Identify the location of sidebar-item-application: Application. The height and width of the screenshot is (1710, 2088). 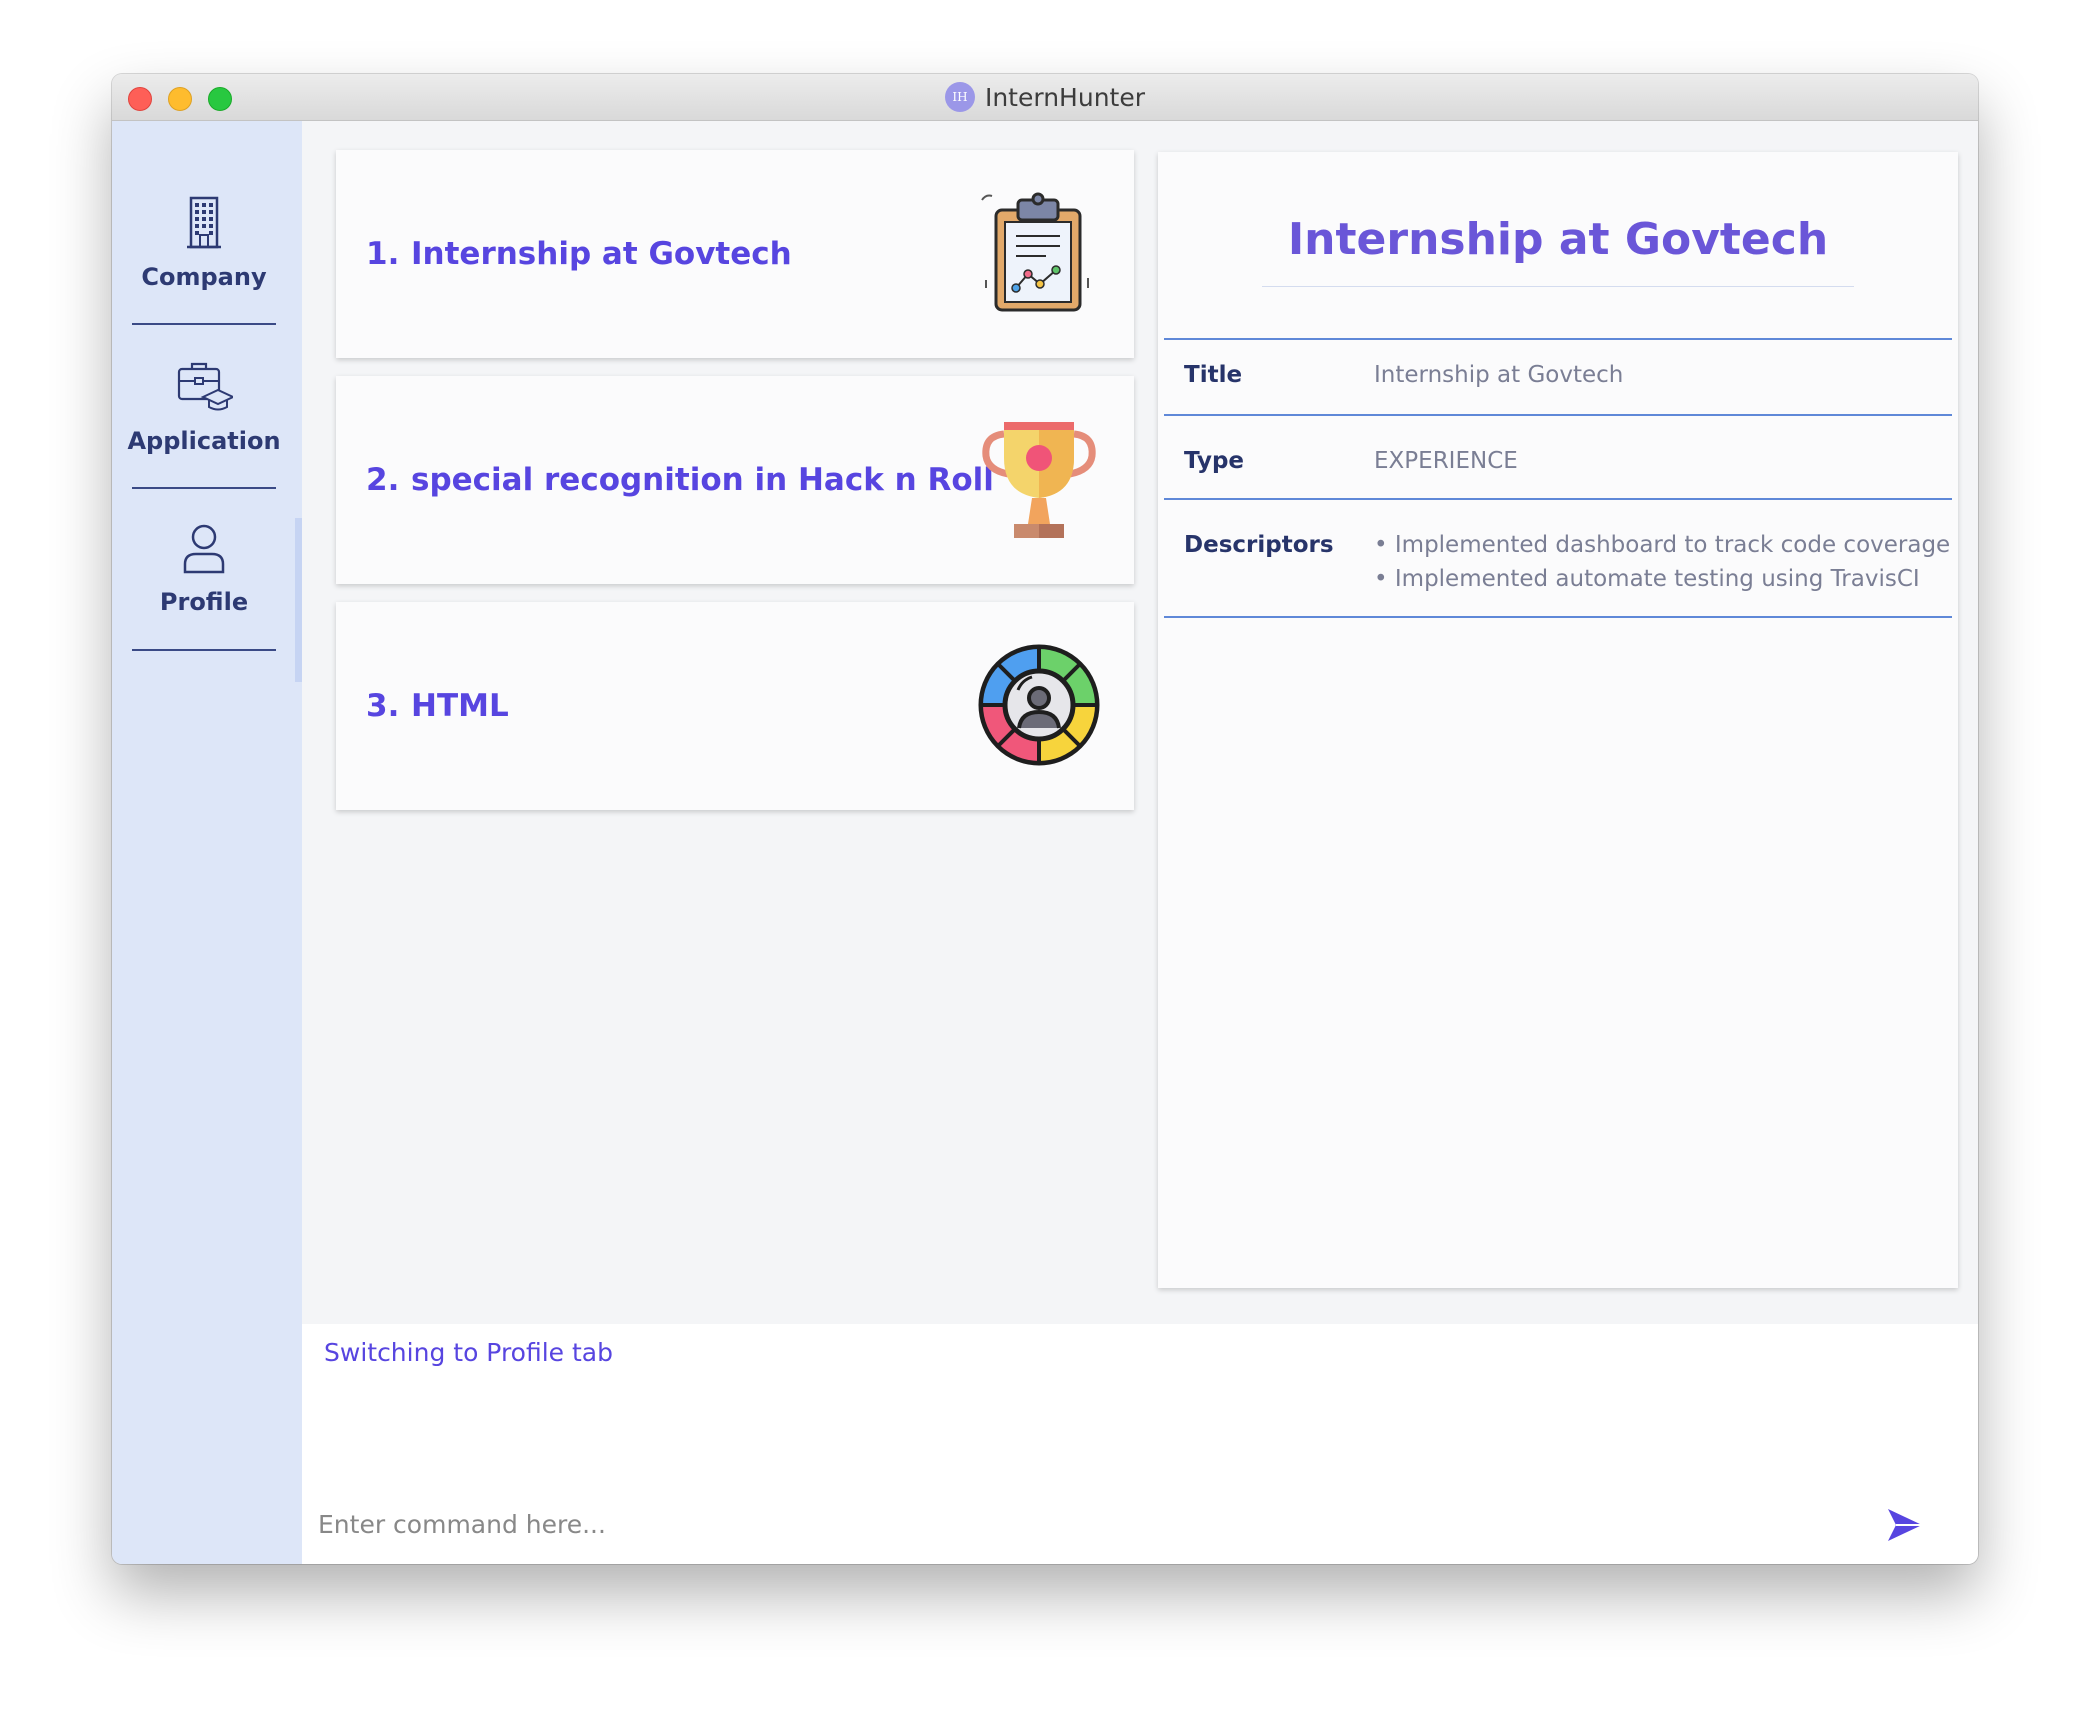
(204, 407).